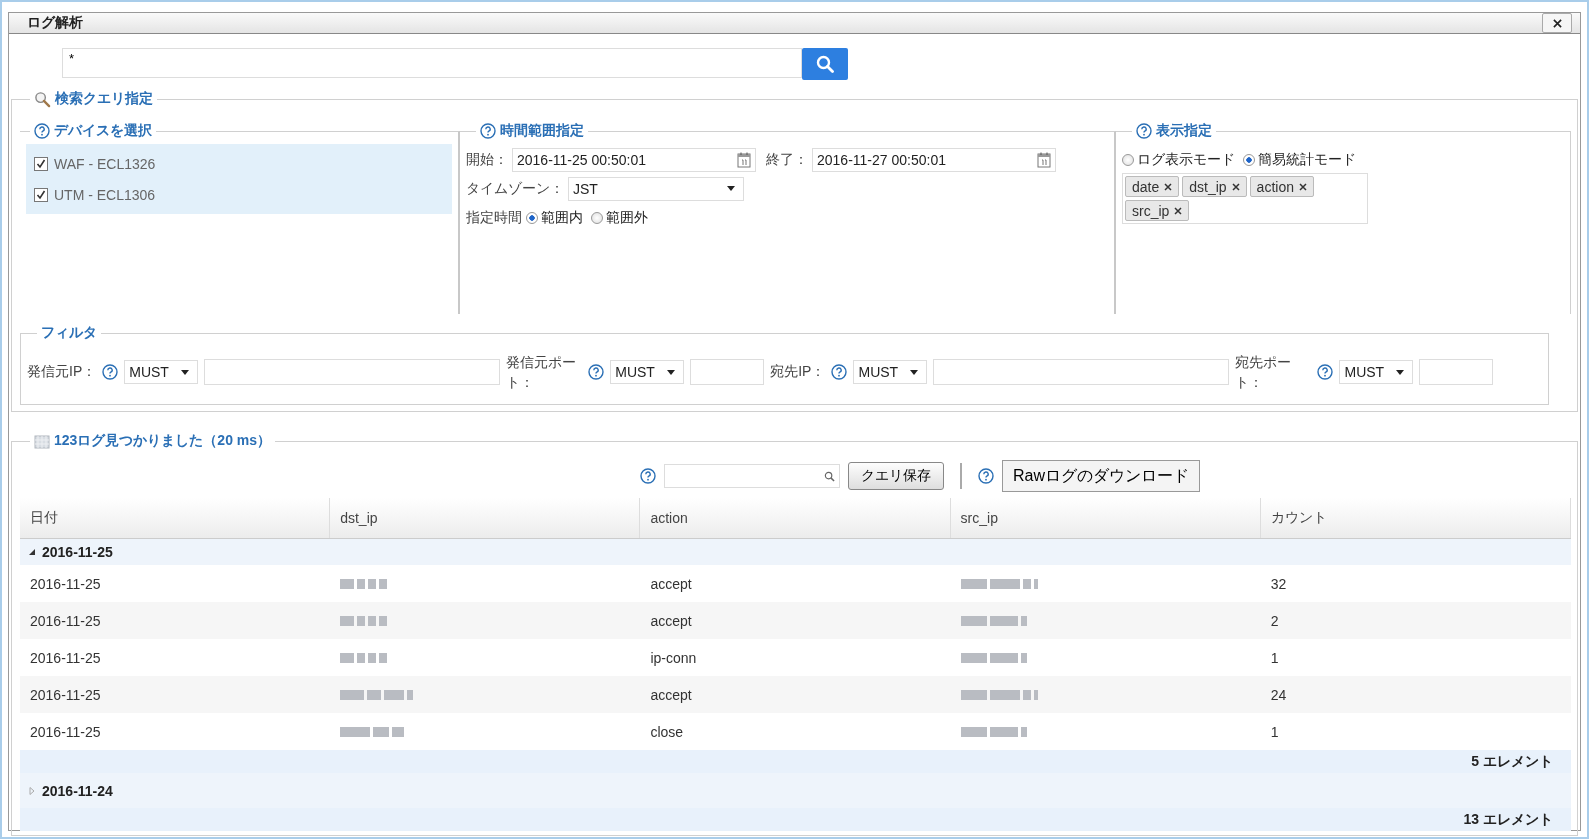  What do you see at coordinates (1184, 131) in the screenshot?
I see `section-title: 表示指定` at bounding box center [1184, 131].